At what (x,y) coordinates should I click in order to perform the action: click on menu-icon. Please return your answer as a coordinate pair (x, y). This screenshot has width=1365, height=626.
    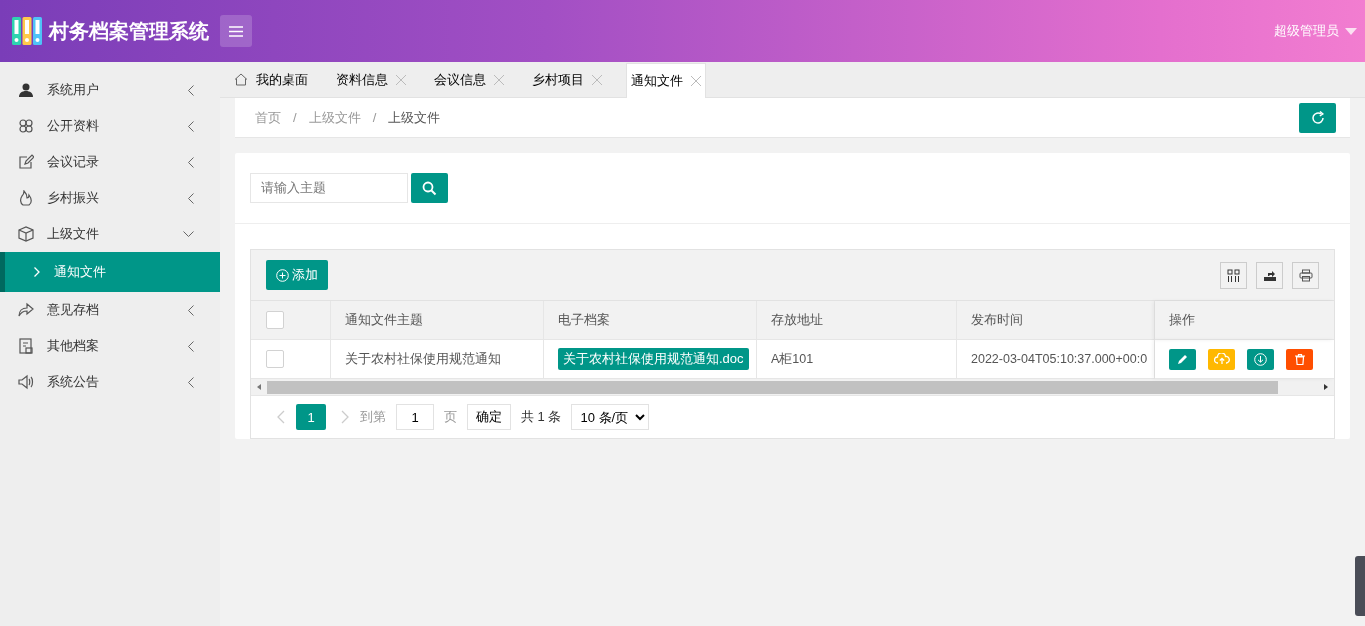
    Looking at the image, I should click on (236, 31).